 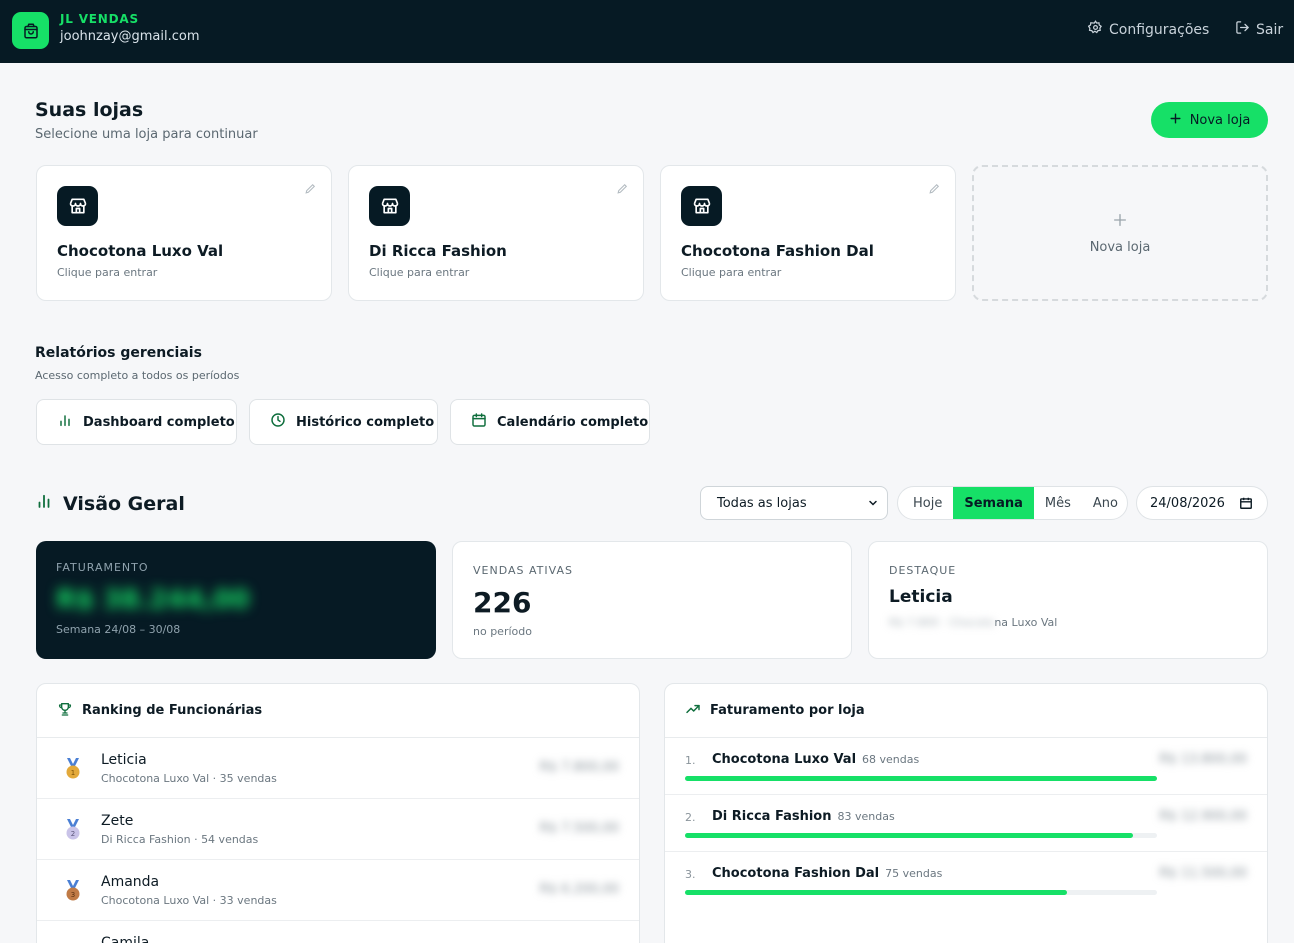 I want to click on calendar-button: Calendário completo, so click(x=550, y=422).